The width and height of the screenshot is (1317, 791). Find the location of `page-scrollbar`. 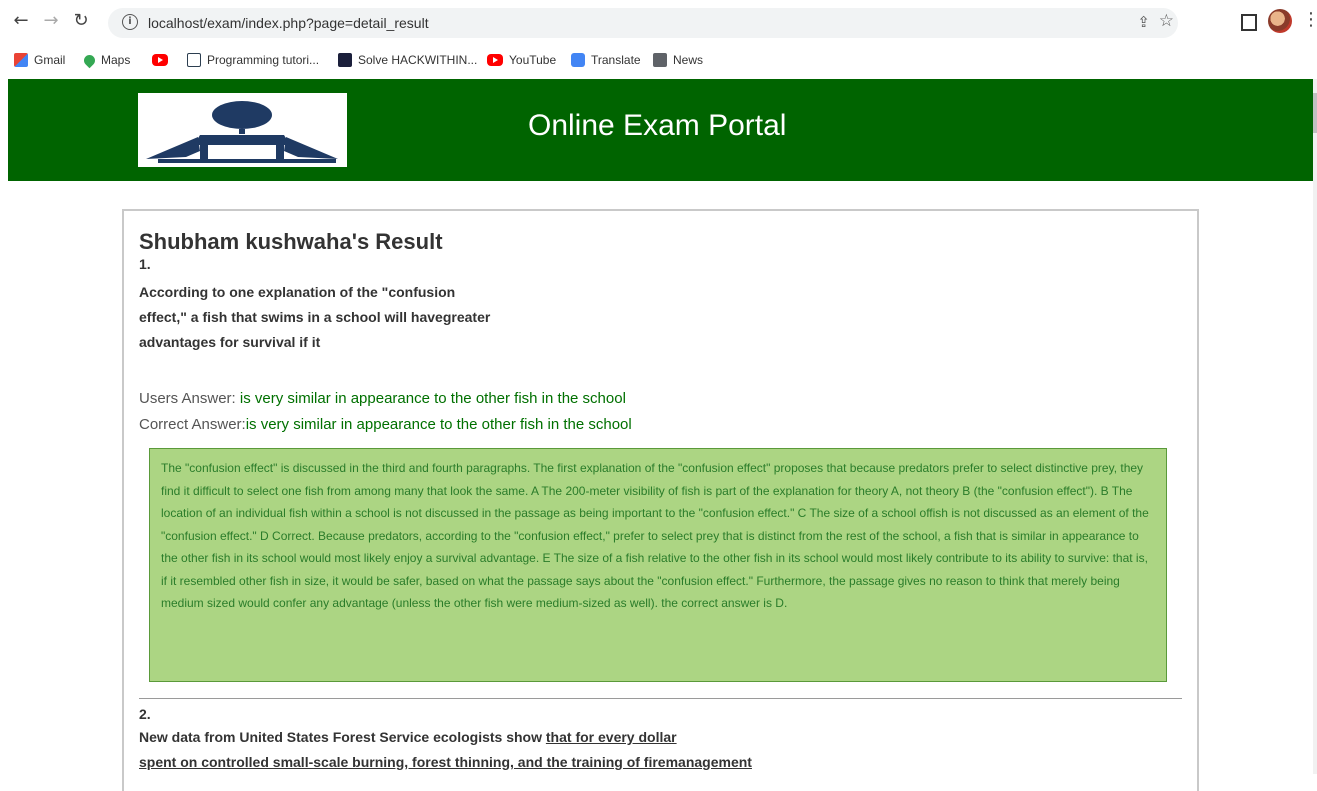

page-scrollbar is located at coordinates (1315, 426).